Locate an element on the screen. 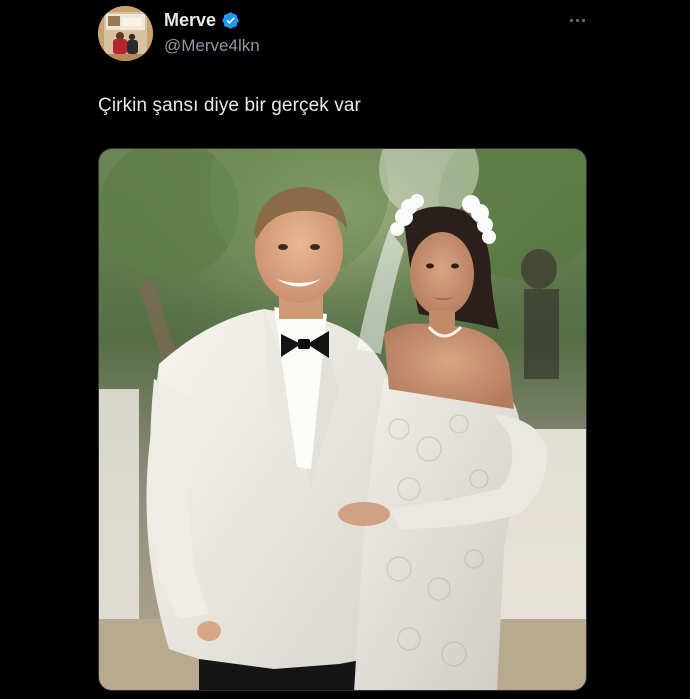 Image resolution: width=690 pixels, height=699 pixels. profile-photo-avatar is located at coordinates (125, 33).